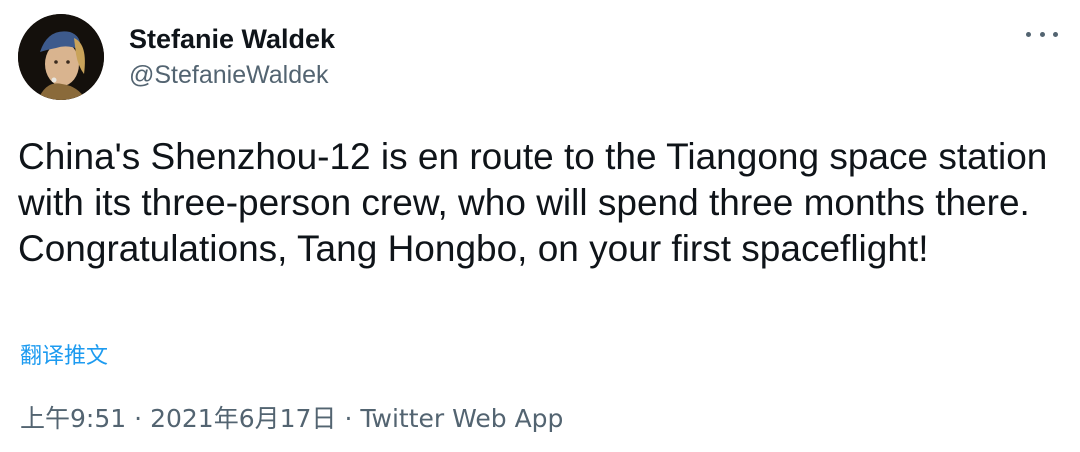 The image size is (1080, 452). I want to click on tweet-time: 上午9:51, so click(73, 419).